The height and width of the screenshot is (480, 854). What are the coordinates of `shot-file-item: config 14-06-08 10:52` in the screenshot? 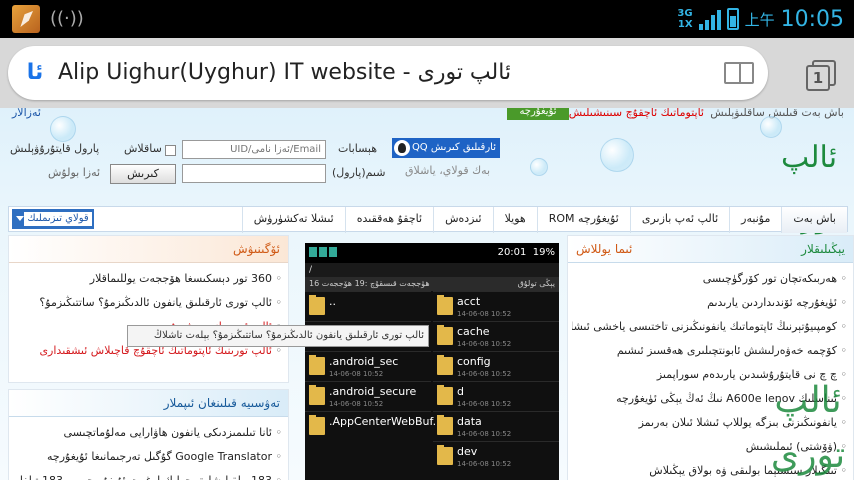 It's located at (496, 366).